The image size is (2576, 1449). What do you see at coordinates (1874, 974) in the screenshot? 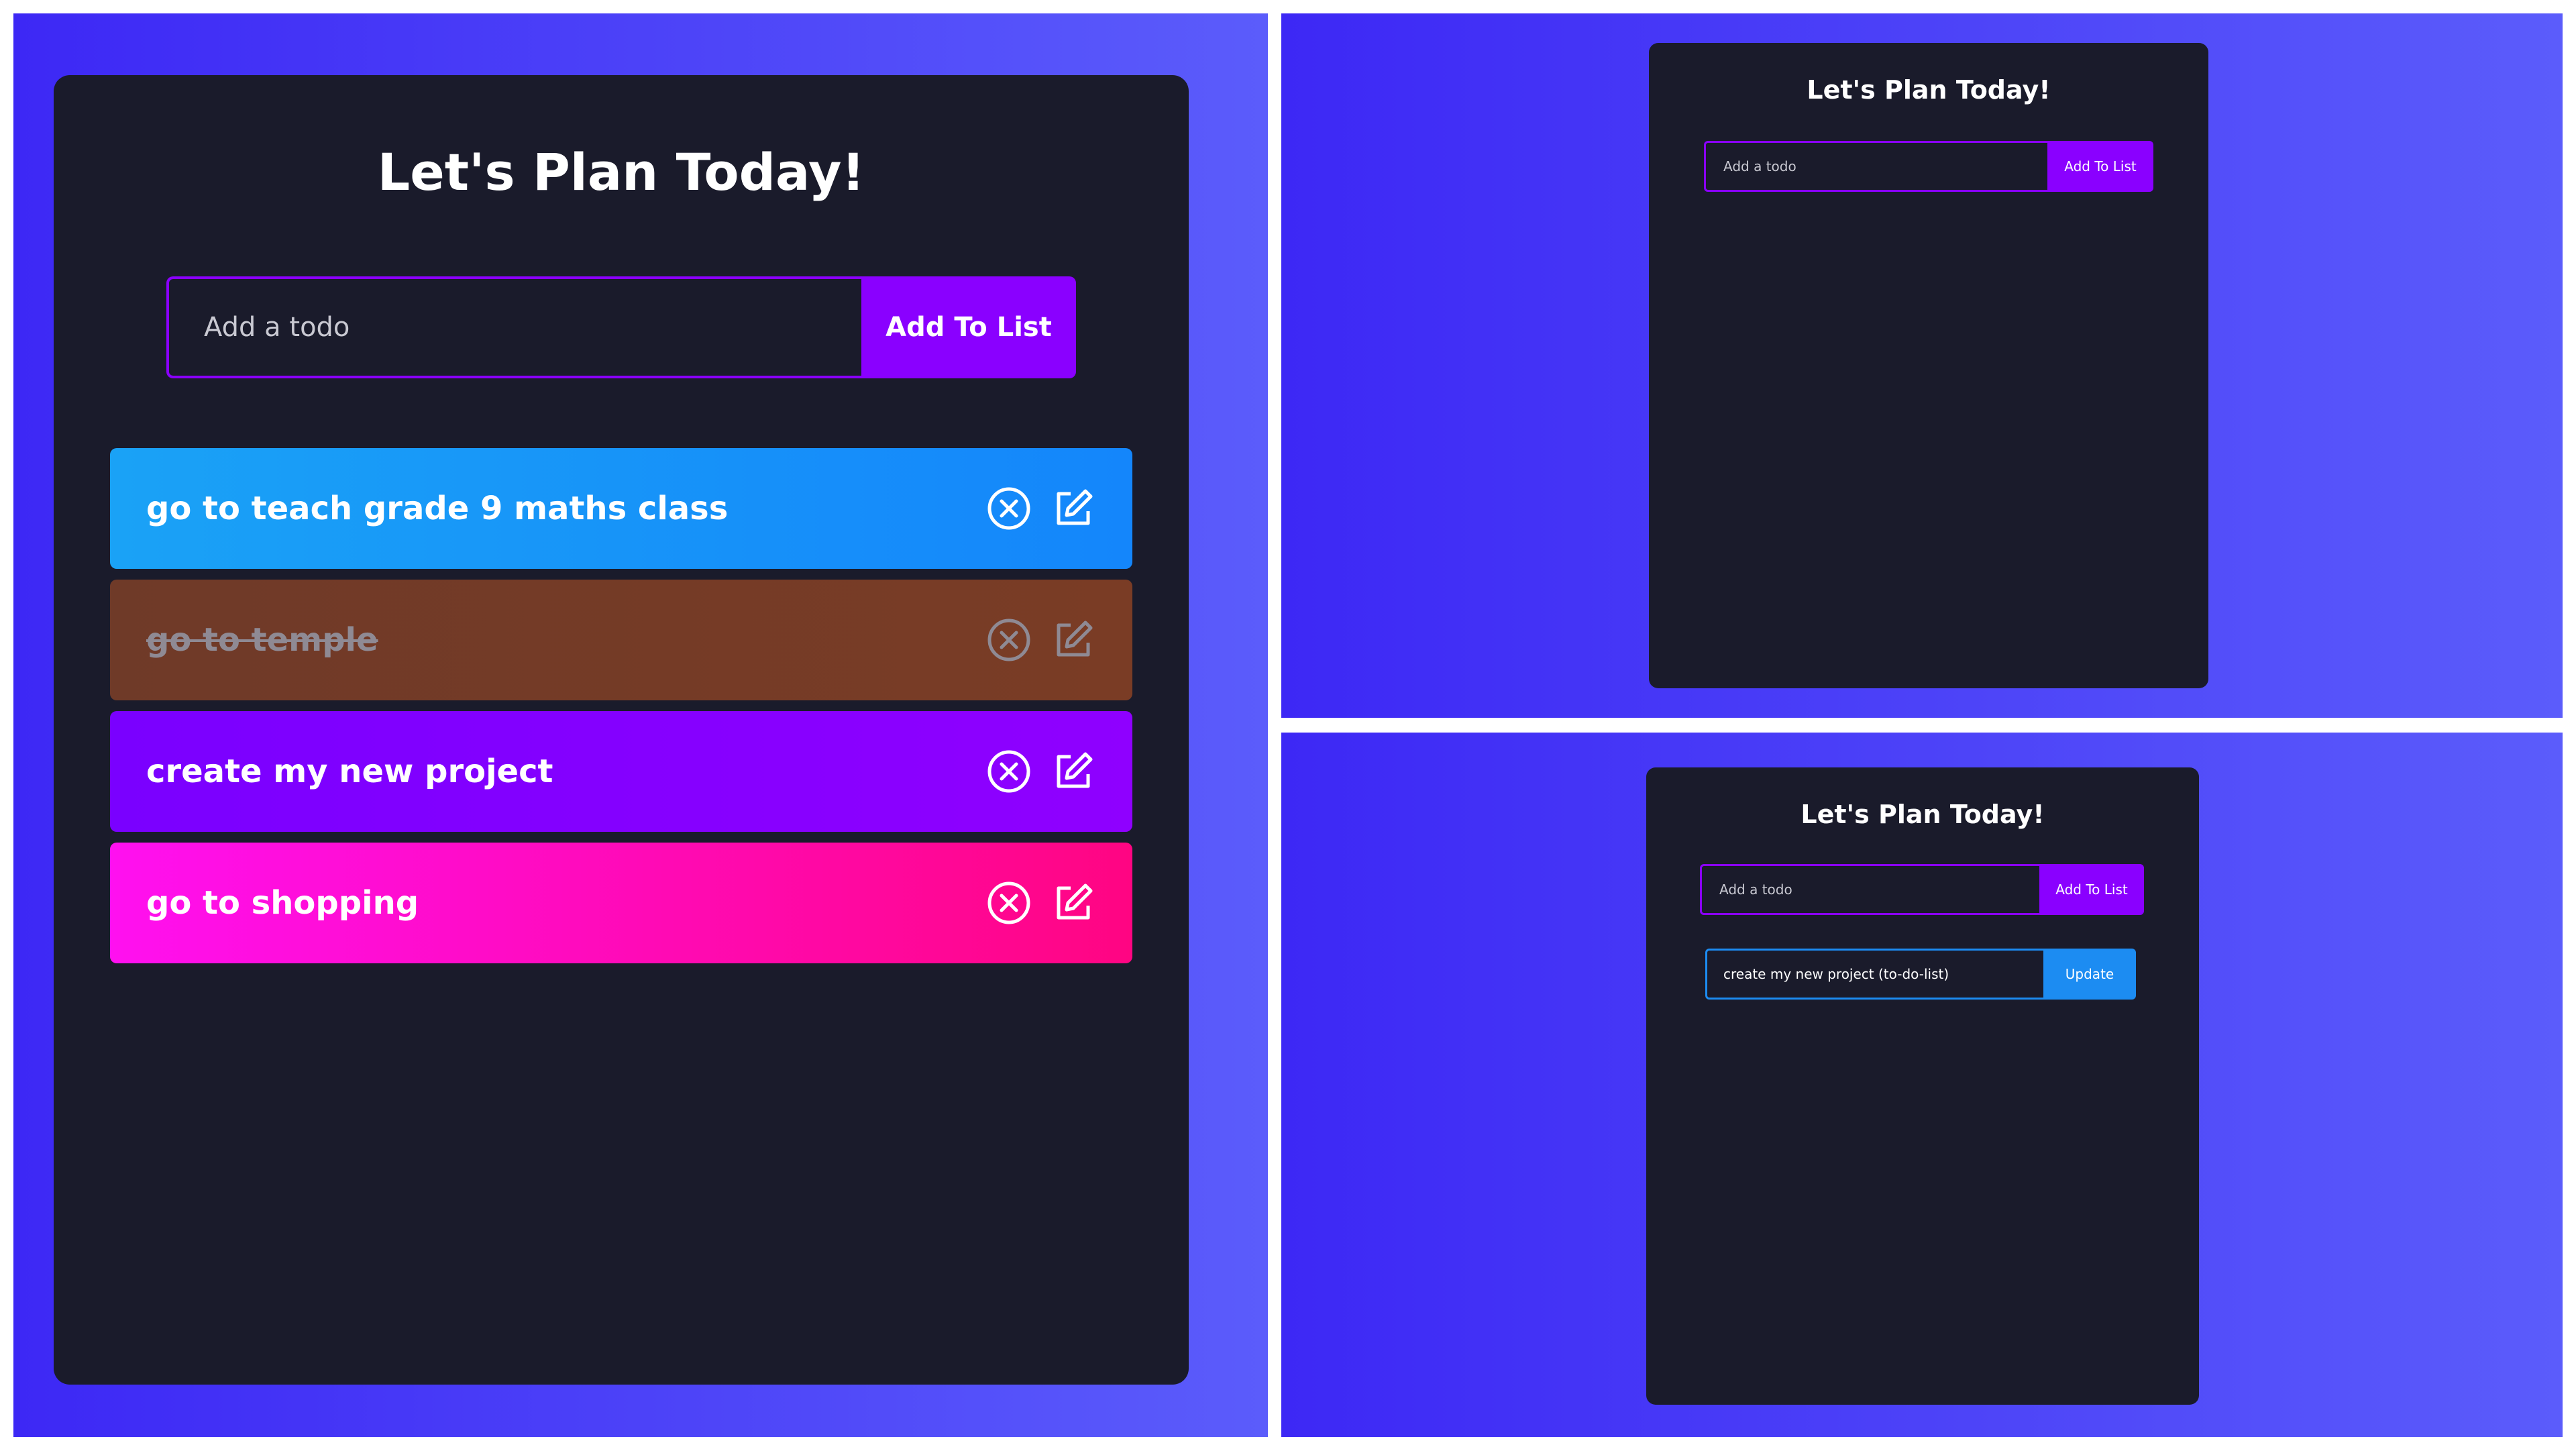
I see `edit-todo-input` at bounding box center [1874, 974].